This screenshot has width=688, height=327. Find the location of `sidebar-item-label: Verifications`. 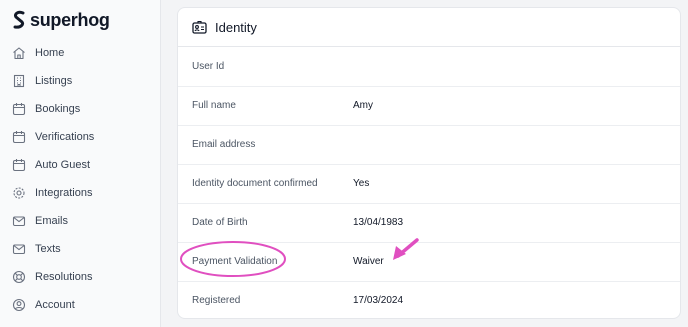

sidebar-item-label: Verifications is located at coordinates (65, 137).